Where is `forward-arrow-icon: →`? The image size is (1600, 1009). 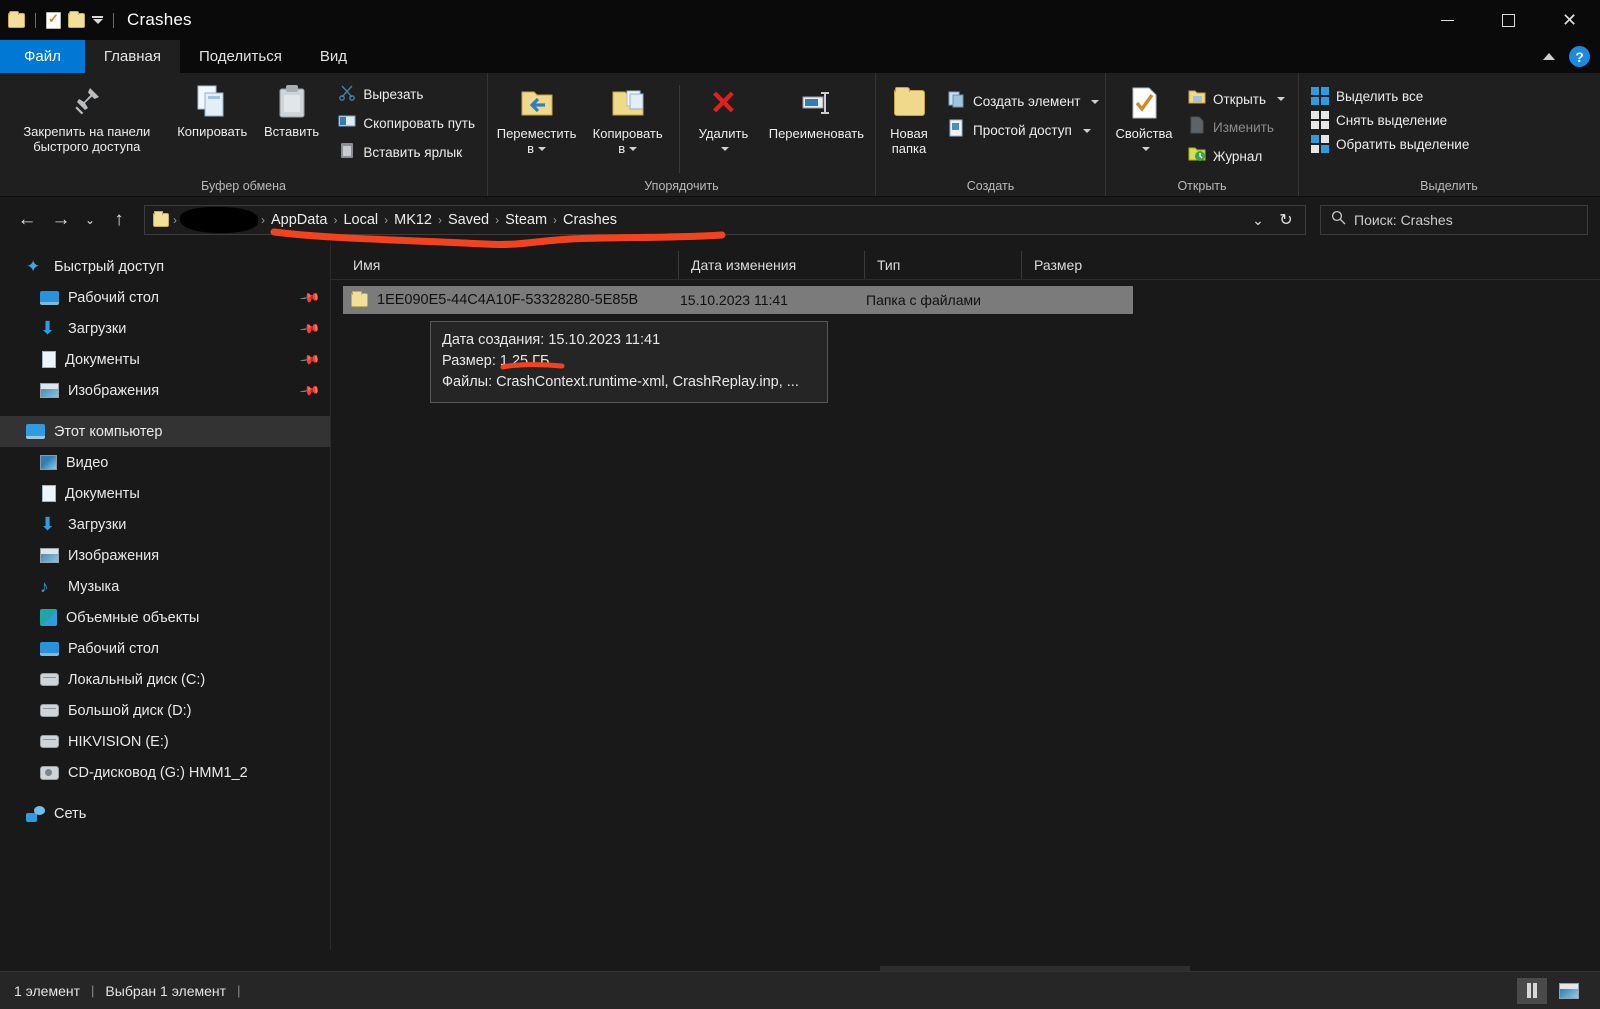
forward-arrow-icon: → is located at coordinates (61, 220).